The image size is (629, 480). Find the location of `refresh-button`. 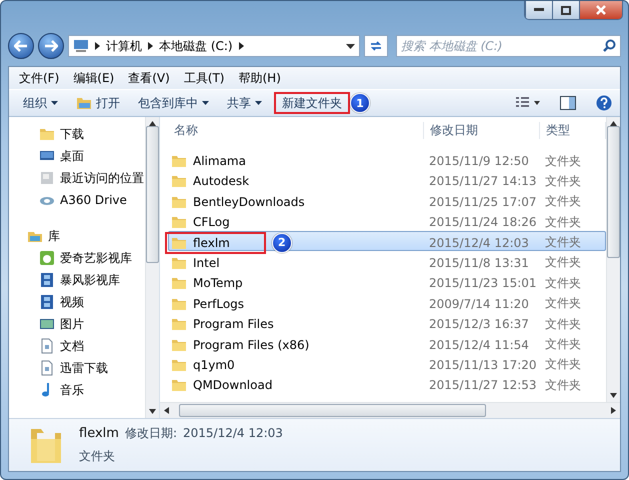

refresh-button is located at coordinates (376, 46).